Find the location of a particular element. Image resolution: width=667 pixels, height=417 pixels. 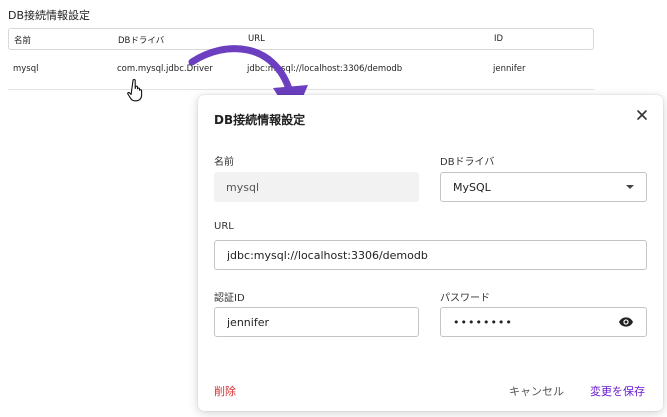

pointer-hand-icon is located at coordinates (135, 90).